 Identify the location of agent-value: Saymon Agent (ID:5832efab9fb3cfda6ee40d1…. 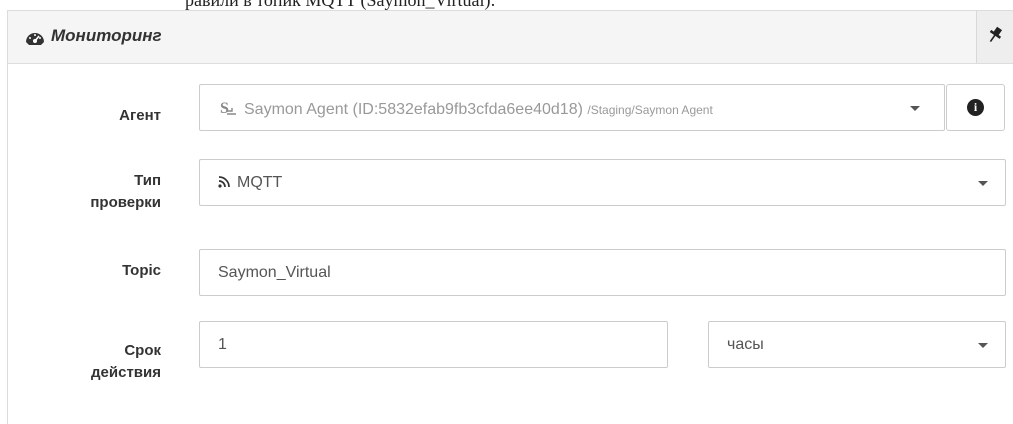
(413, 109).